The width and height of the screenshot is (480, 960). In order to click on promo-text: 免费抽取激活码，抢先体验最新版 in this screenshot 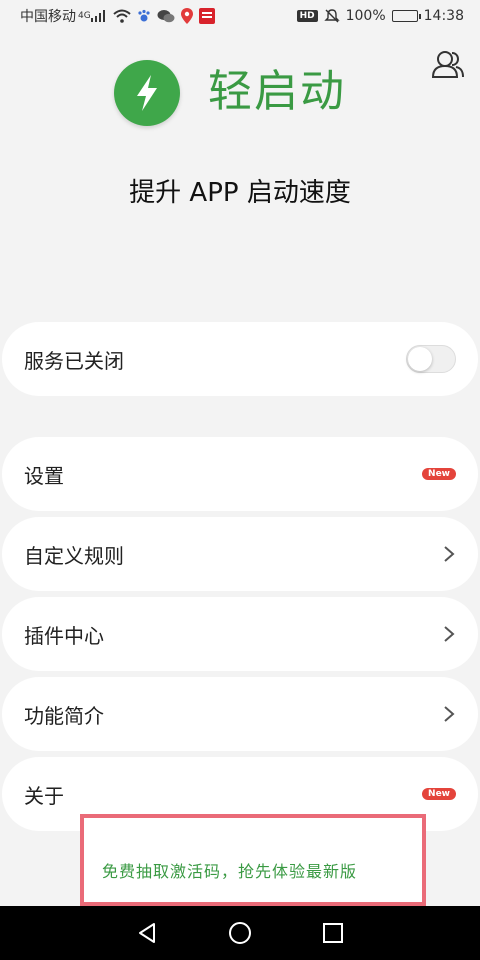, I will do `click(230, 871)`.